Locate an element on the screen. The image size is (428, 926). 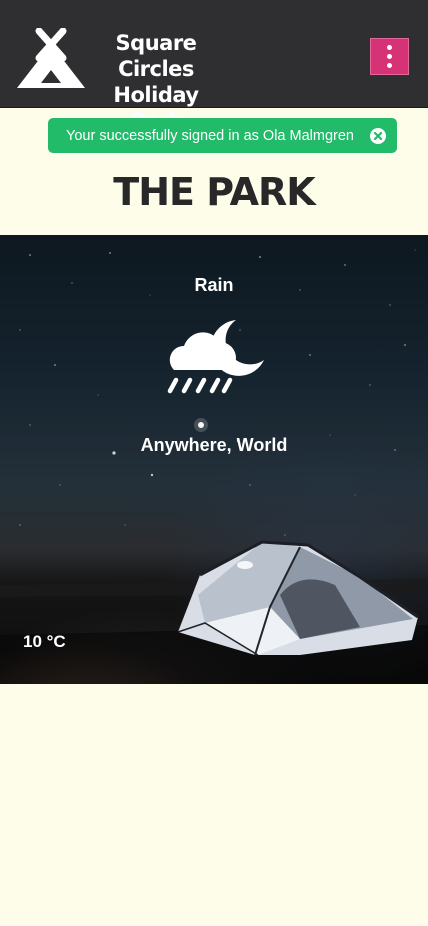
header: Square Circles Holiday Park is located at coordinates (214, 66).